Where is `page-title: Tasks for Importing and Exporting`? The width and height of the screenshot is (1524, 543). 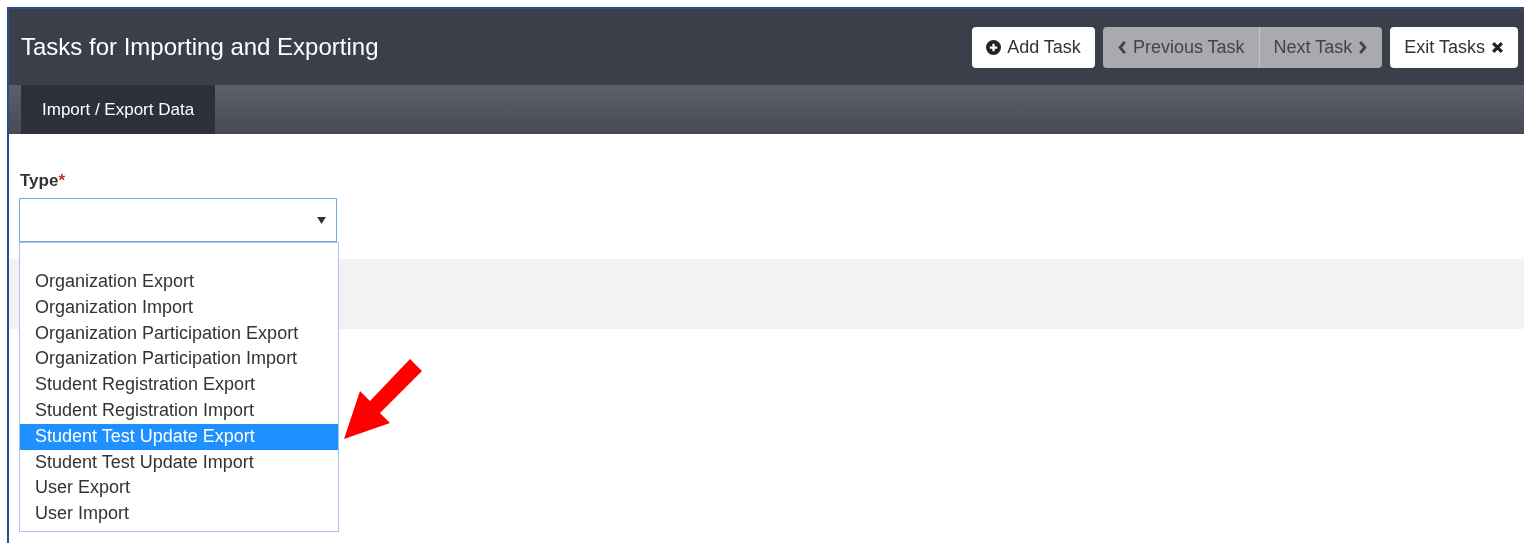 page-title: Tasks for Importing and Exporting is located at coordinates (200, 47).